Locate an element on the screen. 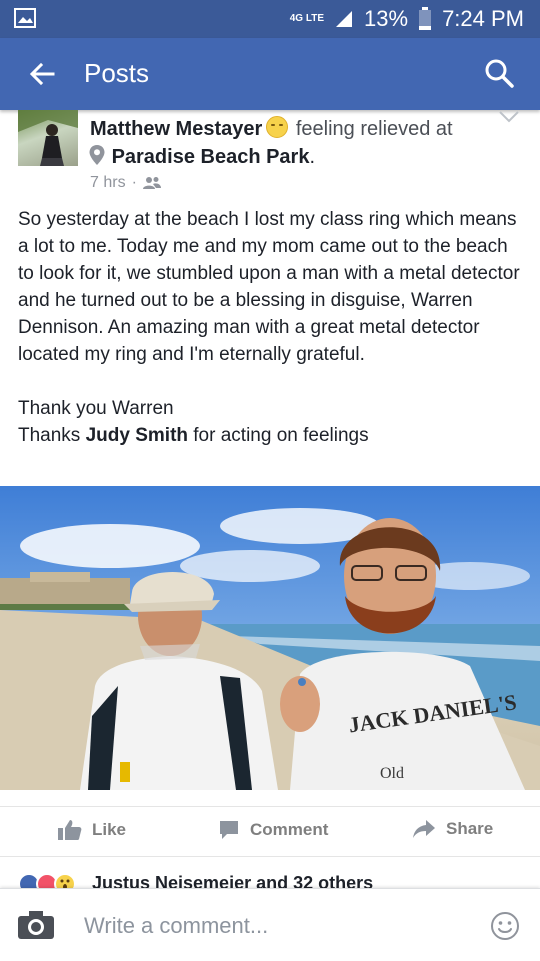  relieved-face-icon is located at coordinates (277, 127).